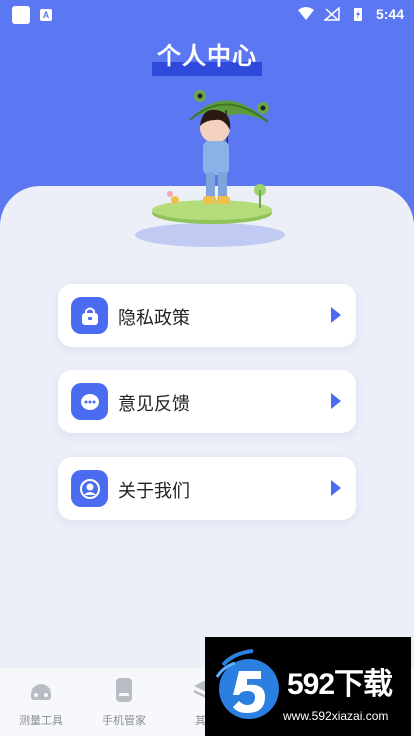  Describe the element at coordinates (207, 56) in the screenshot. I see `page-title: 个人中心` at that location.